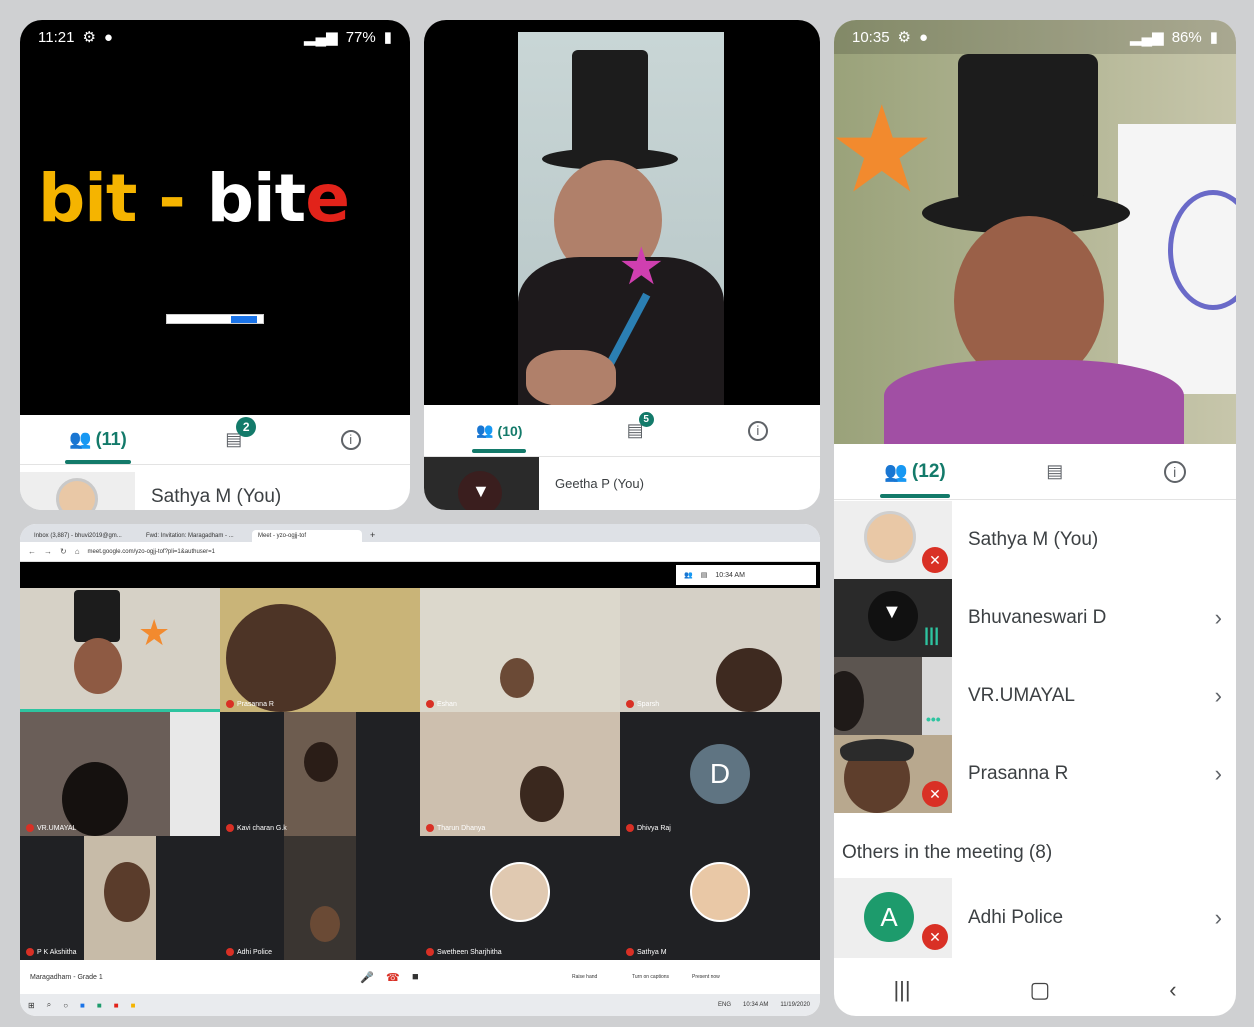  Describe the element at coordinates (1035, 918) in the screenshot. I see `participant-row: A ✕ Adhi Police ›` at that location.